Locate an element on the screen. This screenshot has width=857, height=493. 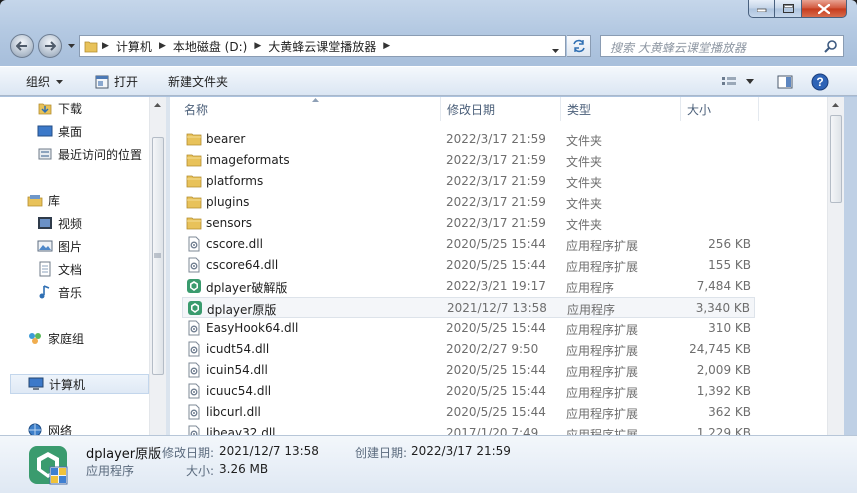
search-input: 搜索 大黄蜂云课堂播放器 is located at coordinates (678, 47).